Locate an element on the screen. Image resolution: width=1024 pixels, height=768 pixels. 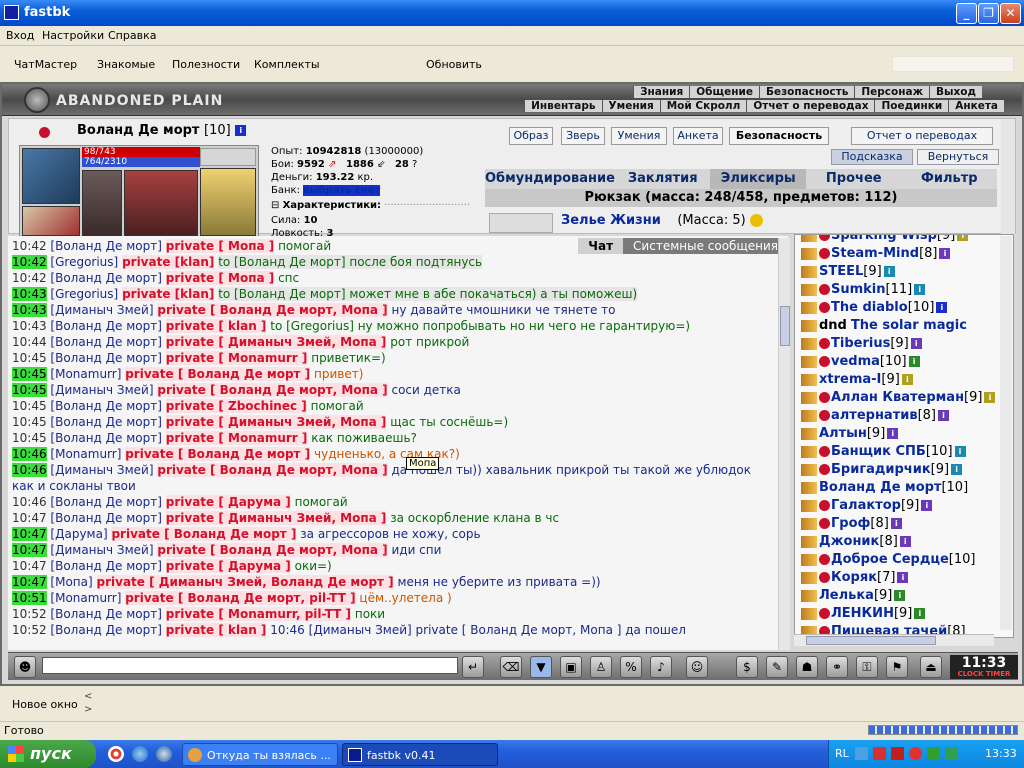
user-nick: Доброе Сердце is located at coordinates (890, 559).